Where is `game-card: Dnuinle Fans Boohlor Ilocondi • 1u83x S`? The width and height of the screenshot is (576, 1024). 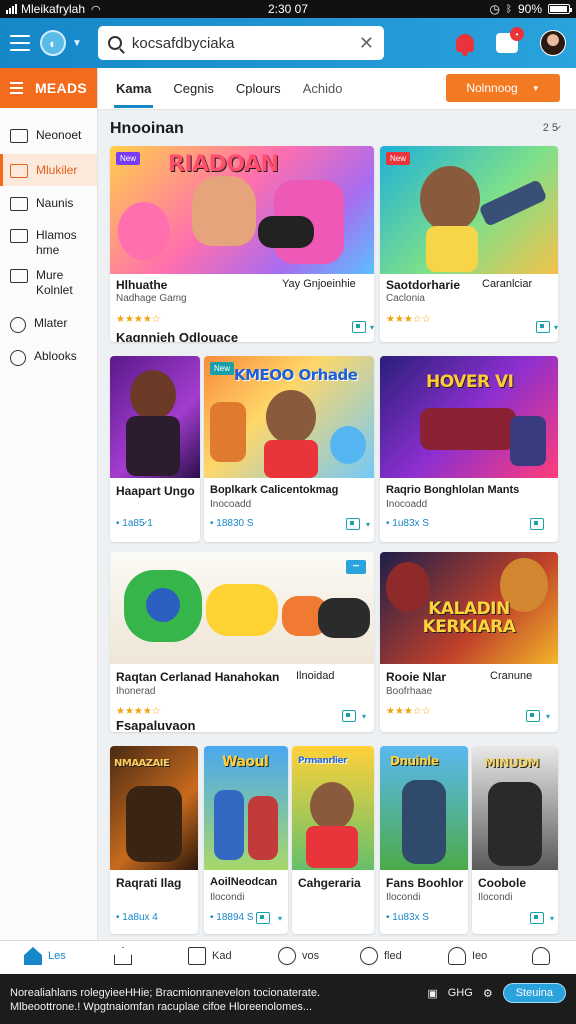 game-card: Dnuinle Fans Boohlor Ilocondi • 1u83x S is located at coordinates (424, 840).